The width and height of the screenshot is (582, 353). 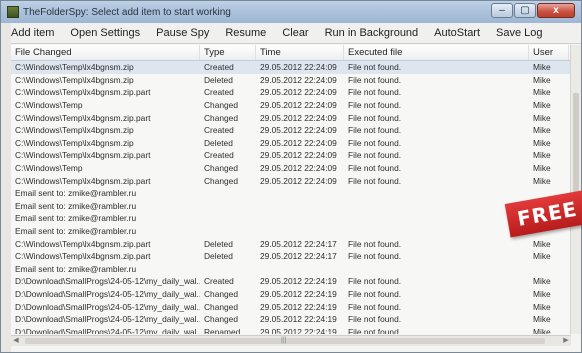 What do you see at coordinates (502, 10) in the screenshot?
I see `minimize-button: –` at bounding box center [502, 10].